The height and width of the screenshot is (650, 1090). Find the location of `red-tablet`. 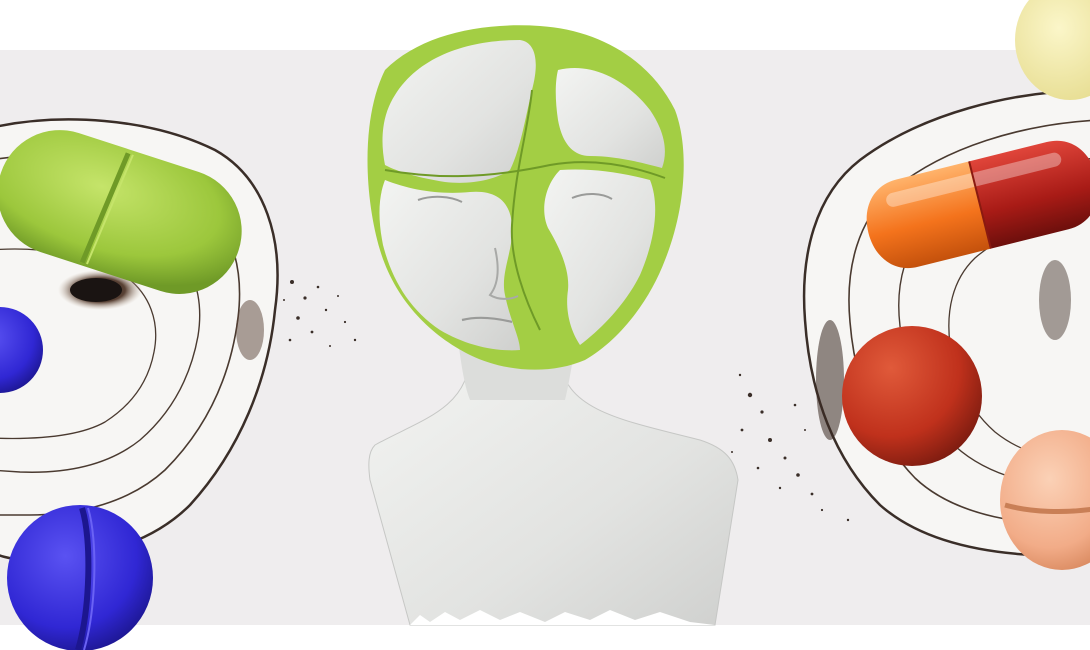

red-tablet is located at coordinates (912, 396).